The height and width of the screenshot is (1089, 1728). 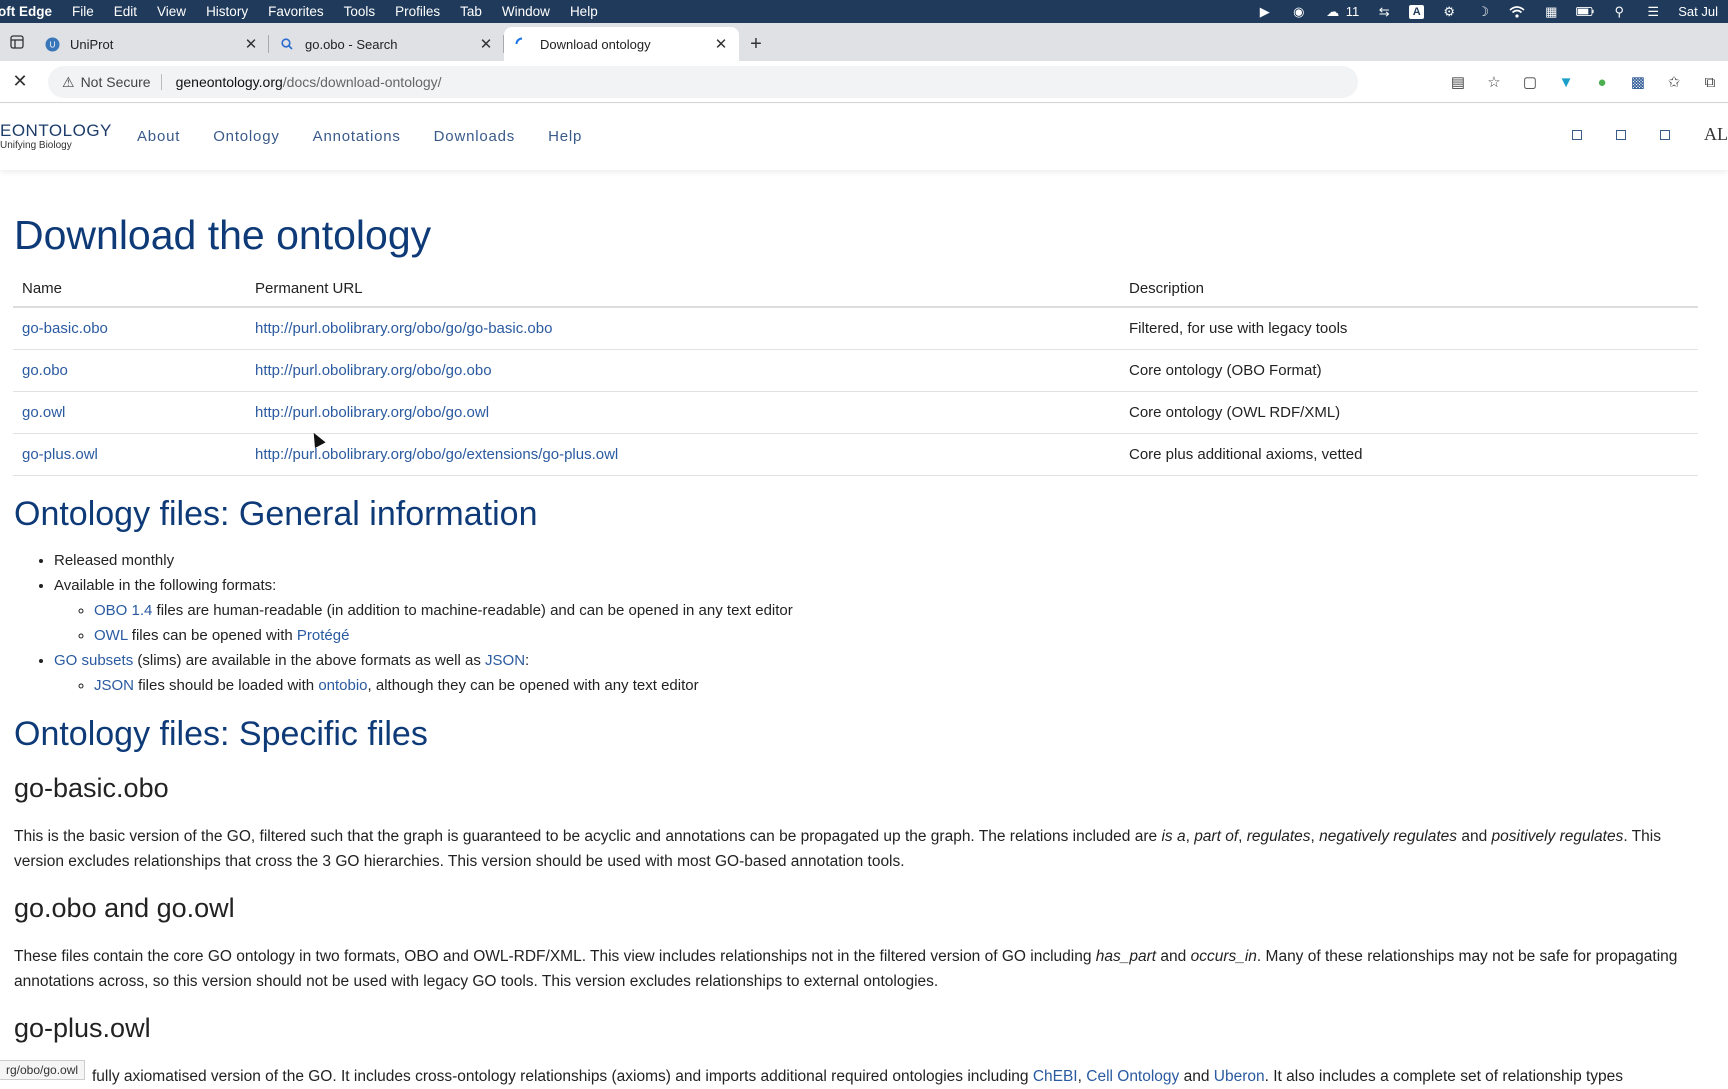 What do you see at coordinates (36, 145) in the screenshot?
I see `logo-tagline: Unifying Biology` at bounding box center [36, 145].